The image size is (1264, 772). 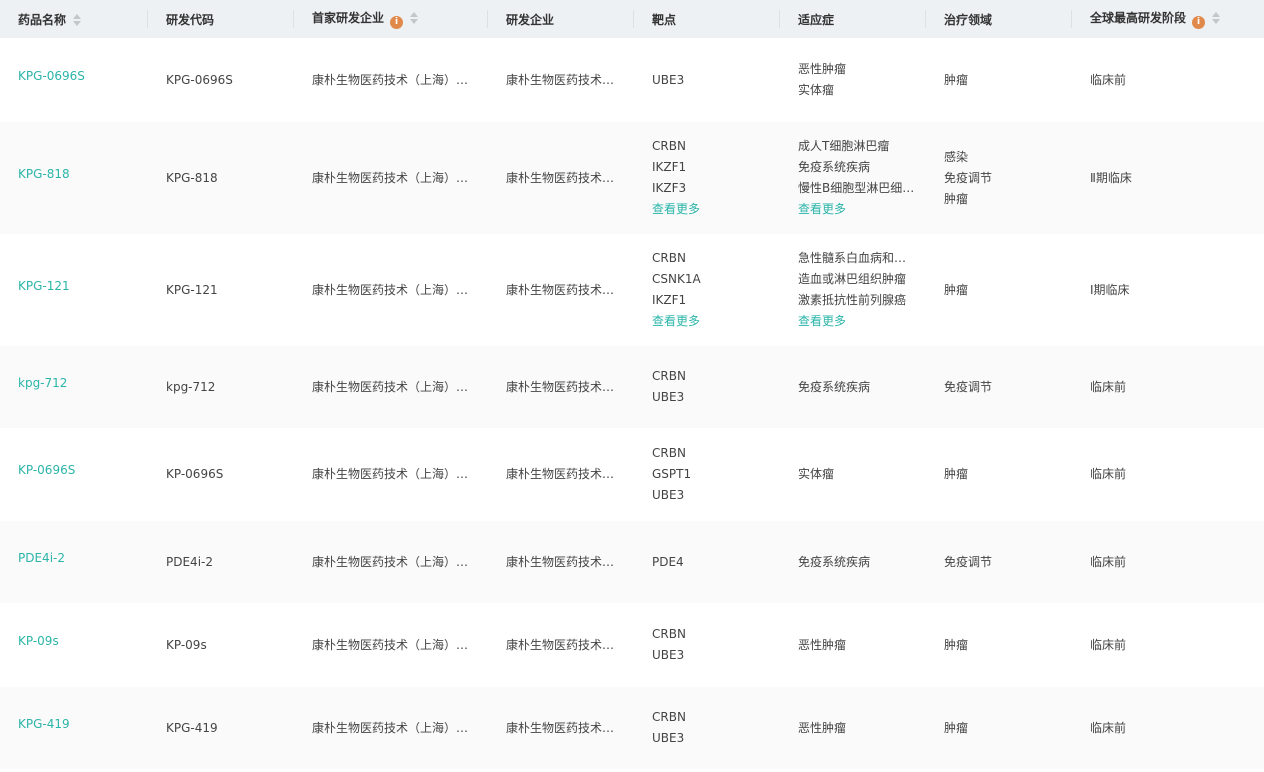 What do you see at coordinates (669, 167) in the screenshot?
I see `target-item: IKZF1` at bounding box center [669, 167].